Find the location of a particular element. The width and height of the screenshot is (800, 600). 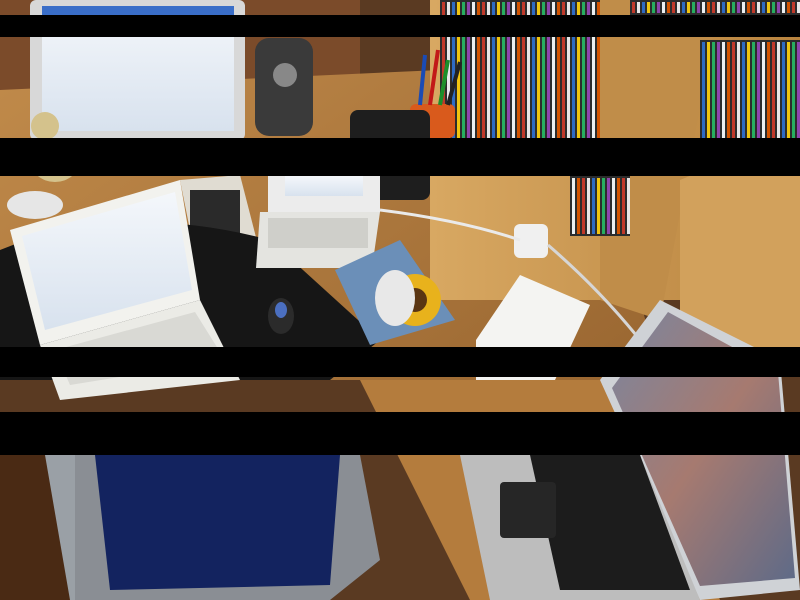

office-chair is located at coordinates (212, 527).